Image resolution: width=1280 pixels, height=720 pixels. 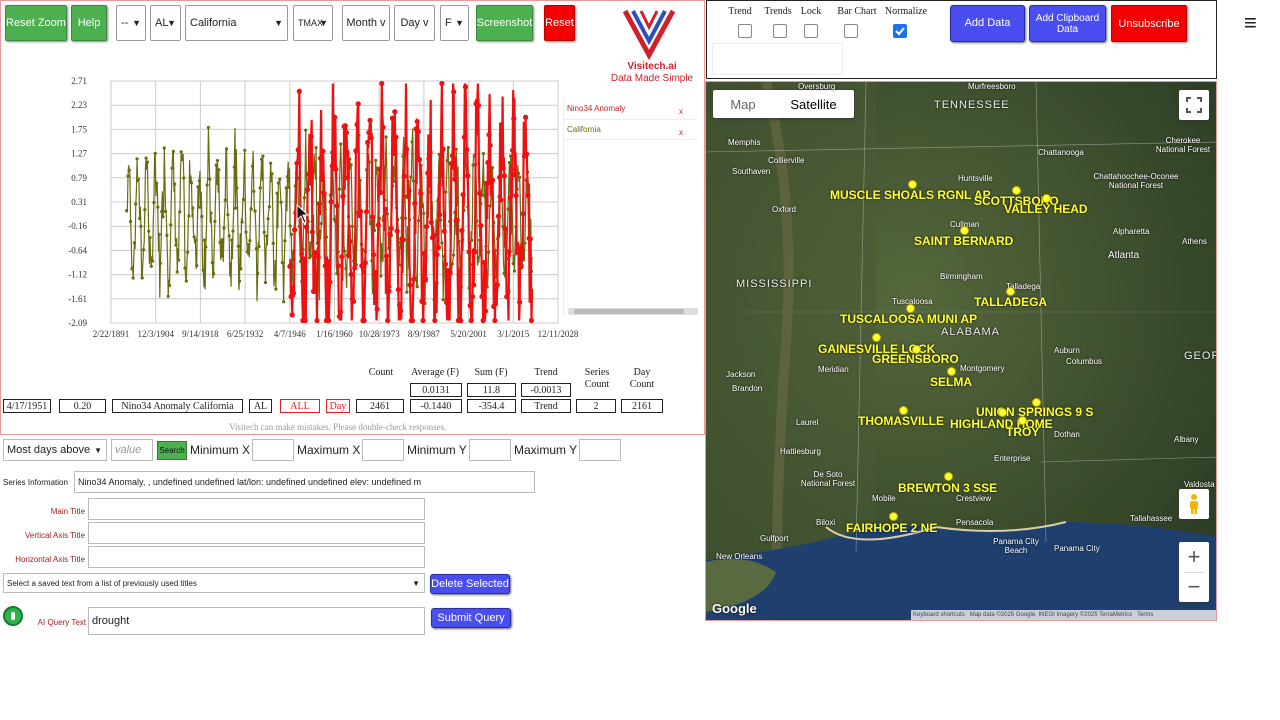 What do you see at coordinates (454, 23) in the screenshot?
I see `unit-select: F ▼` at bounding box center [454, 23].